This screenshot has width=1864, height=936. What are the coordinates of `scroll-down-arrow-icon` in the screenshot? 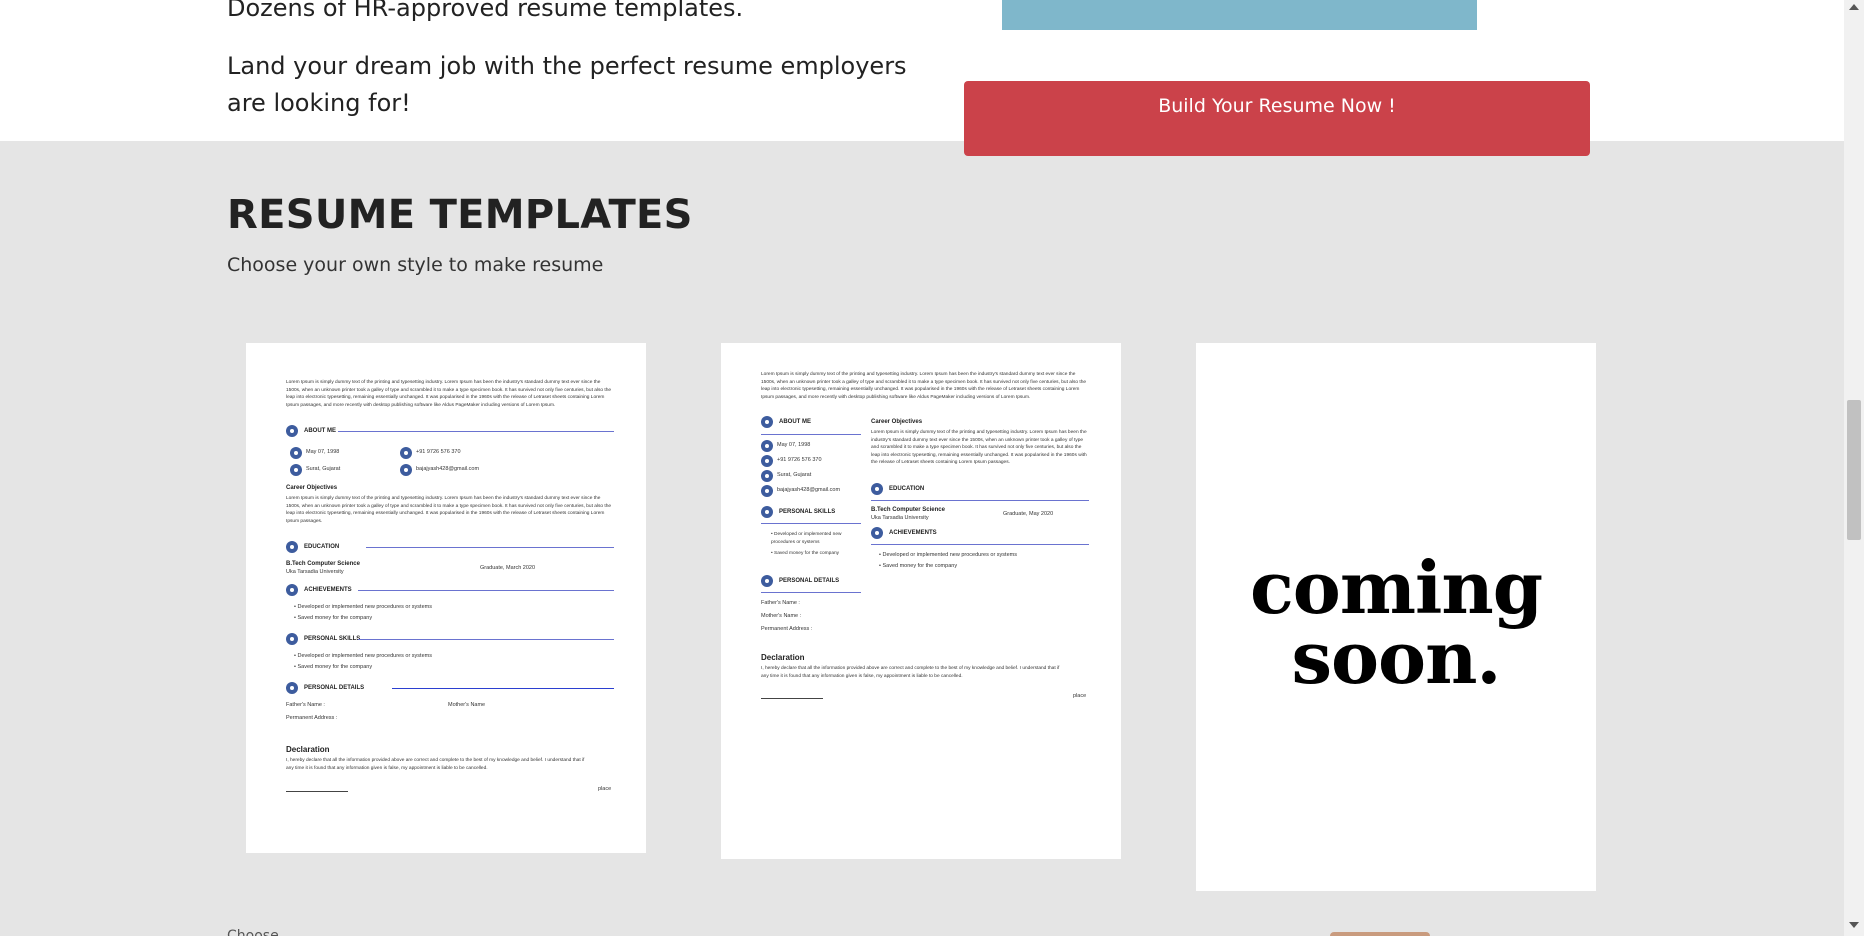 It's located at (1854, 925).